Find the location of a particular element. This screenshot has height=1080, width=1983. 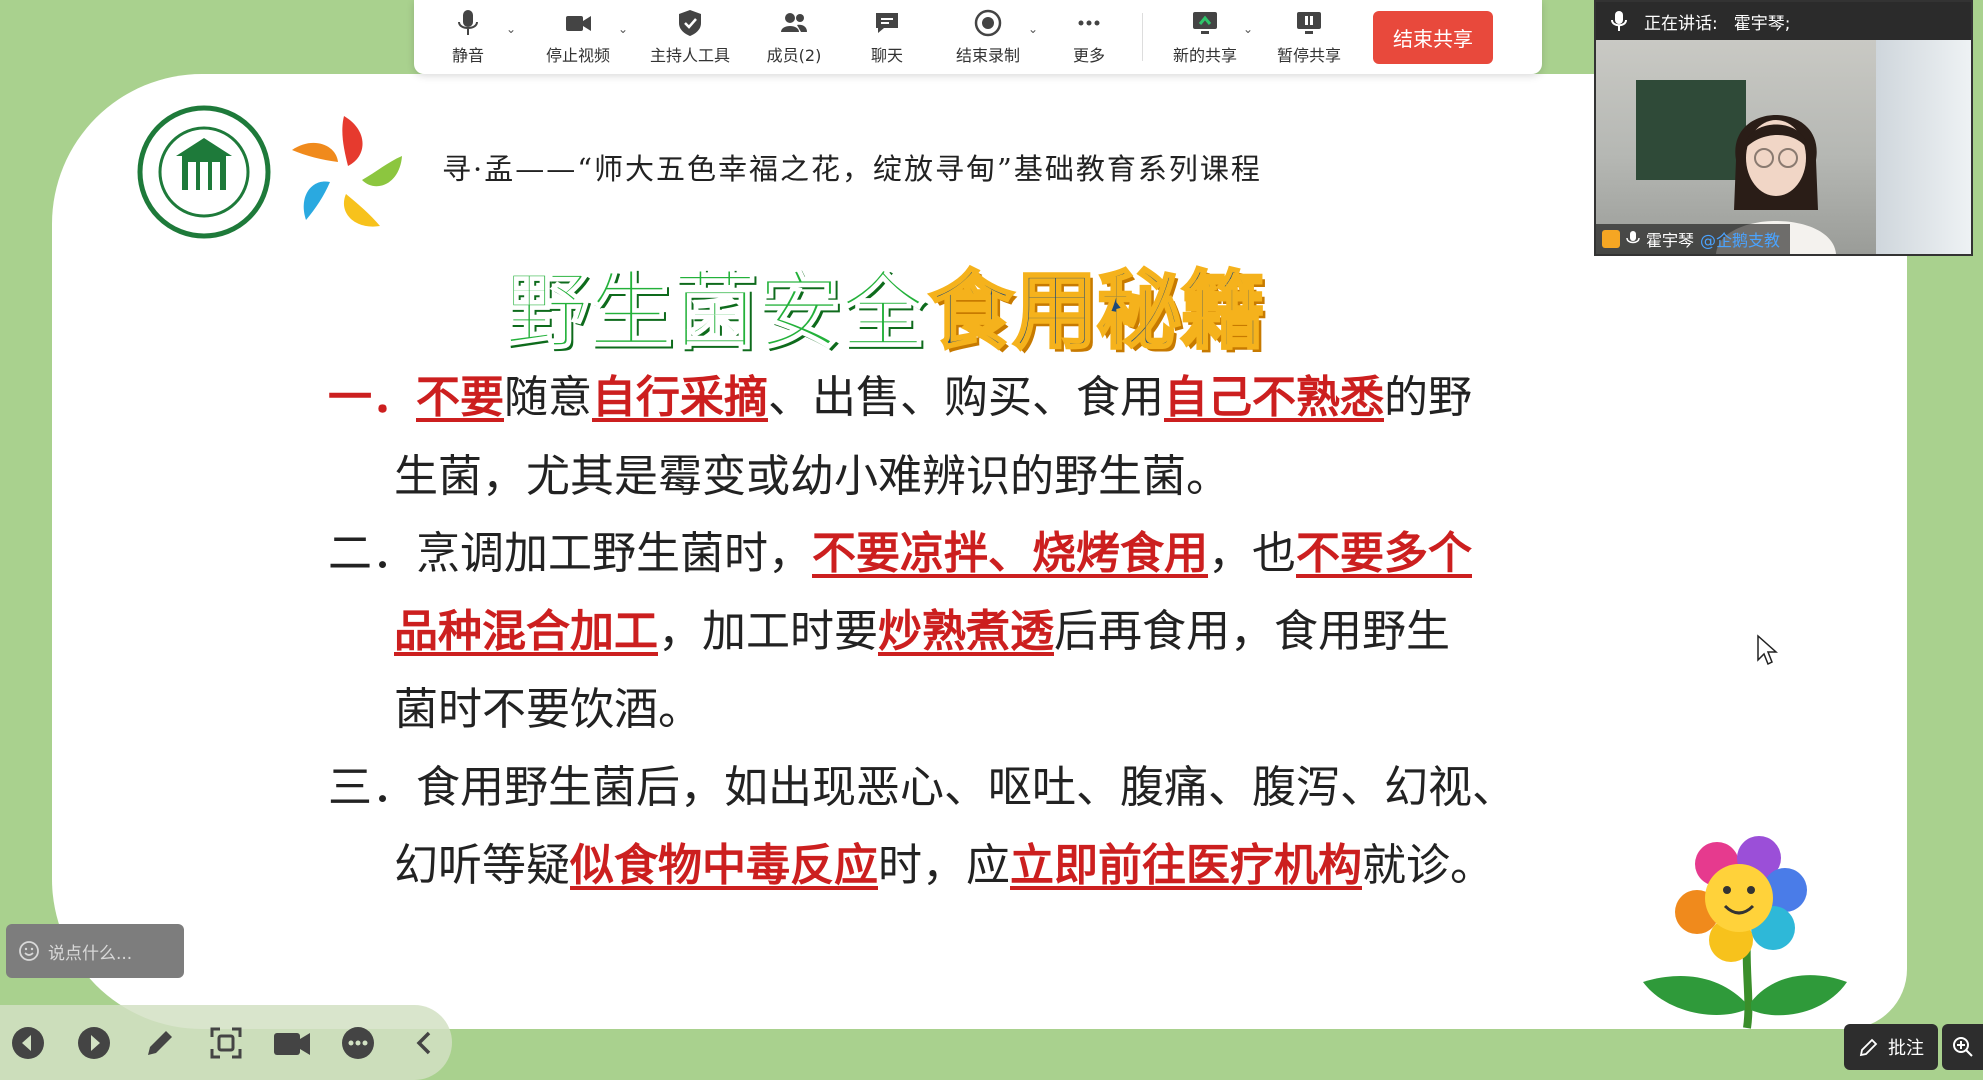

college-seal-logo is located at coordinates (204, 174).